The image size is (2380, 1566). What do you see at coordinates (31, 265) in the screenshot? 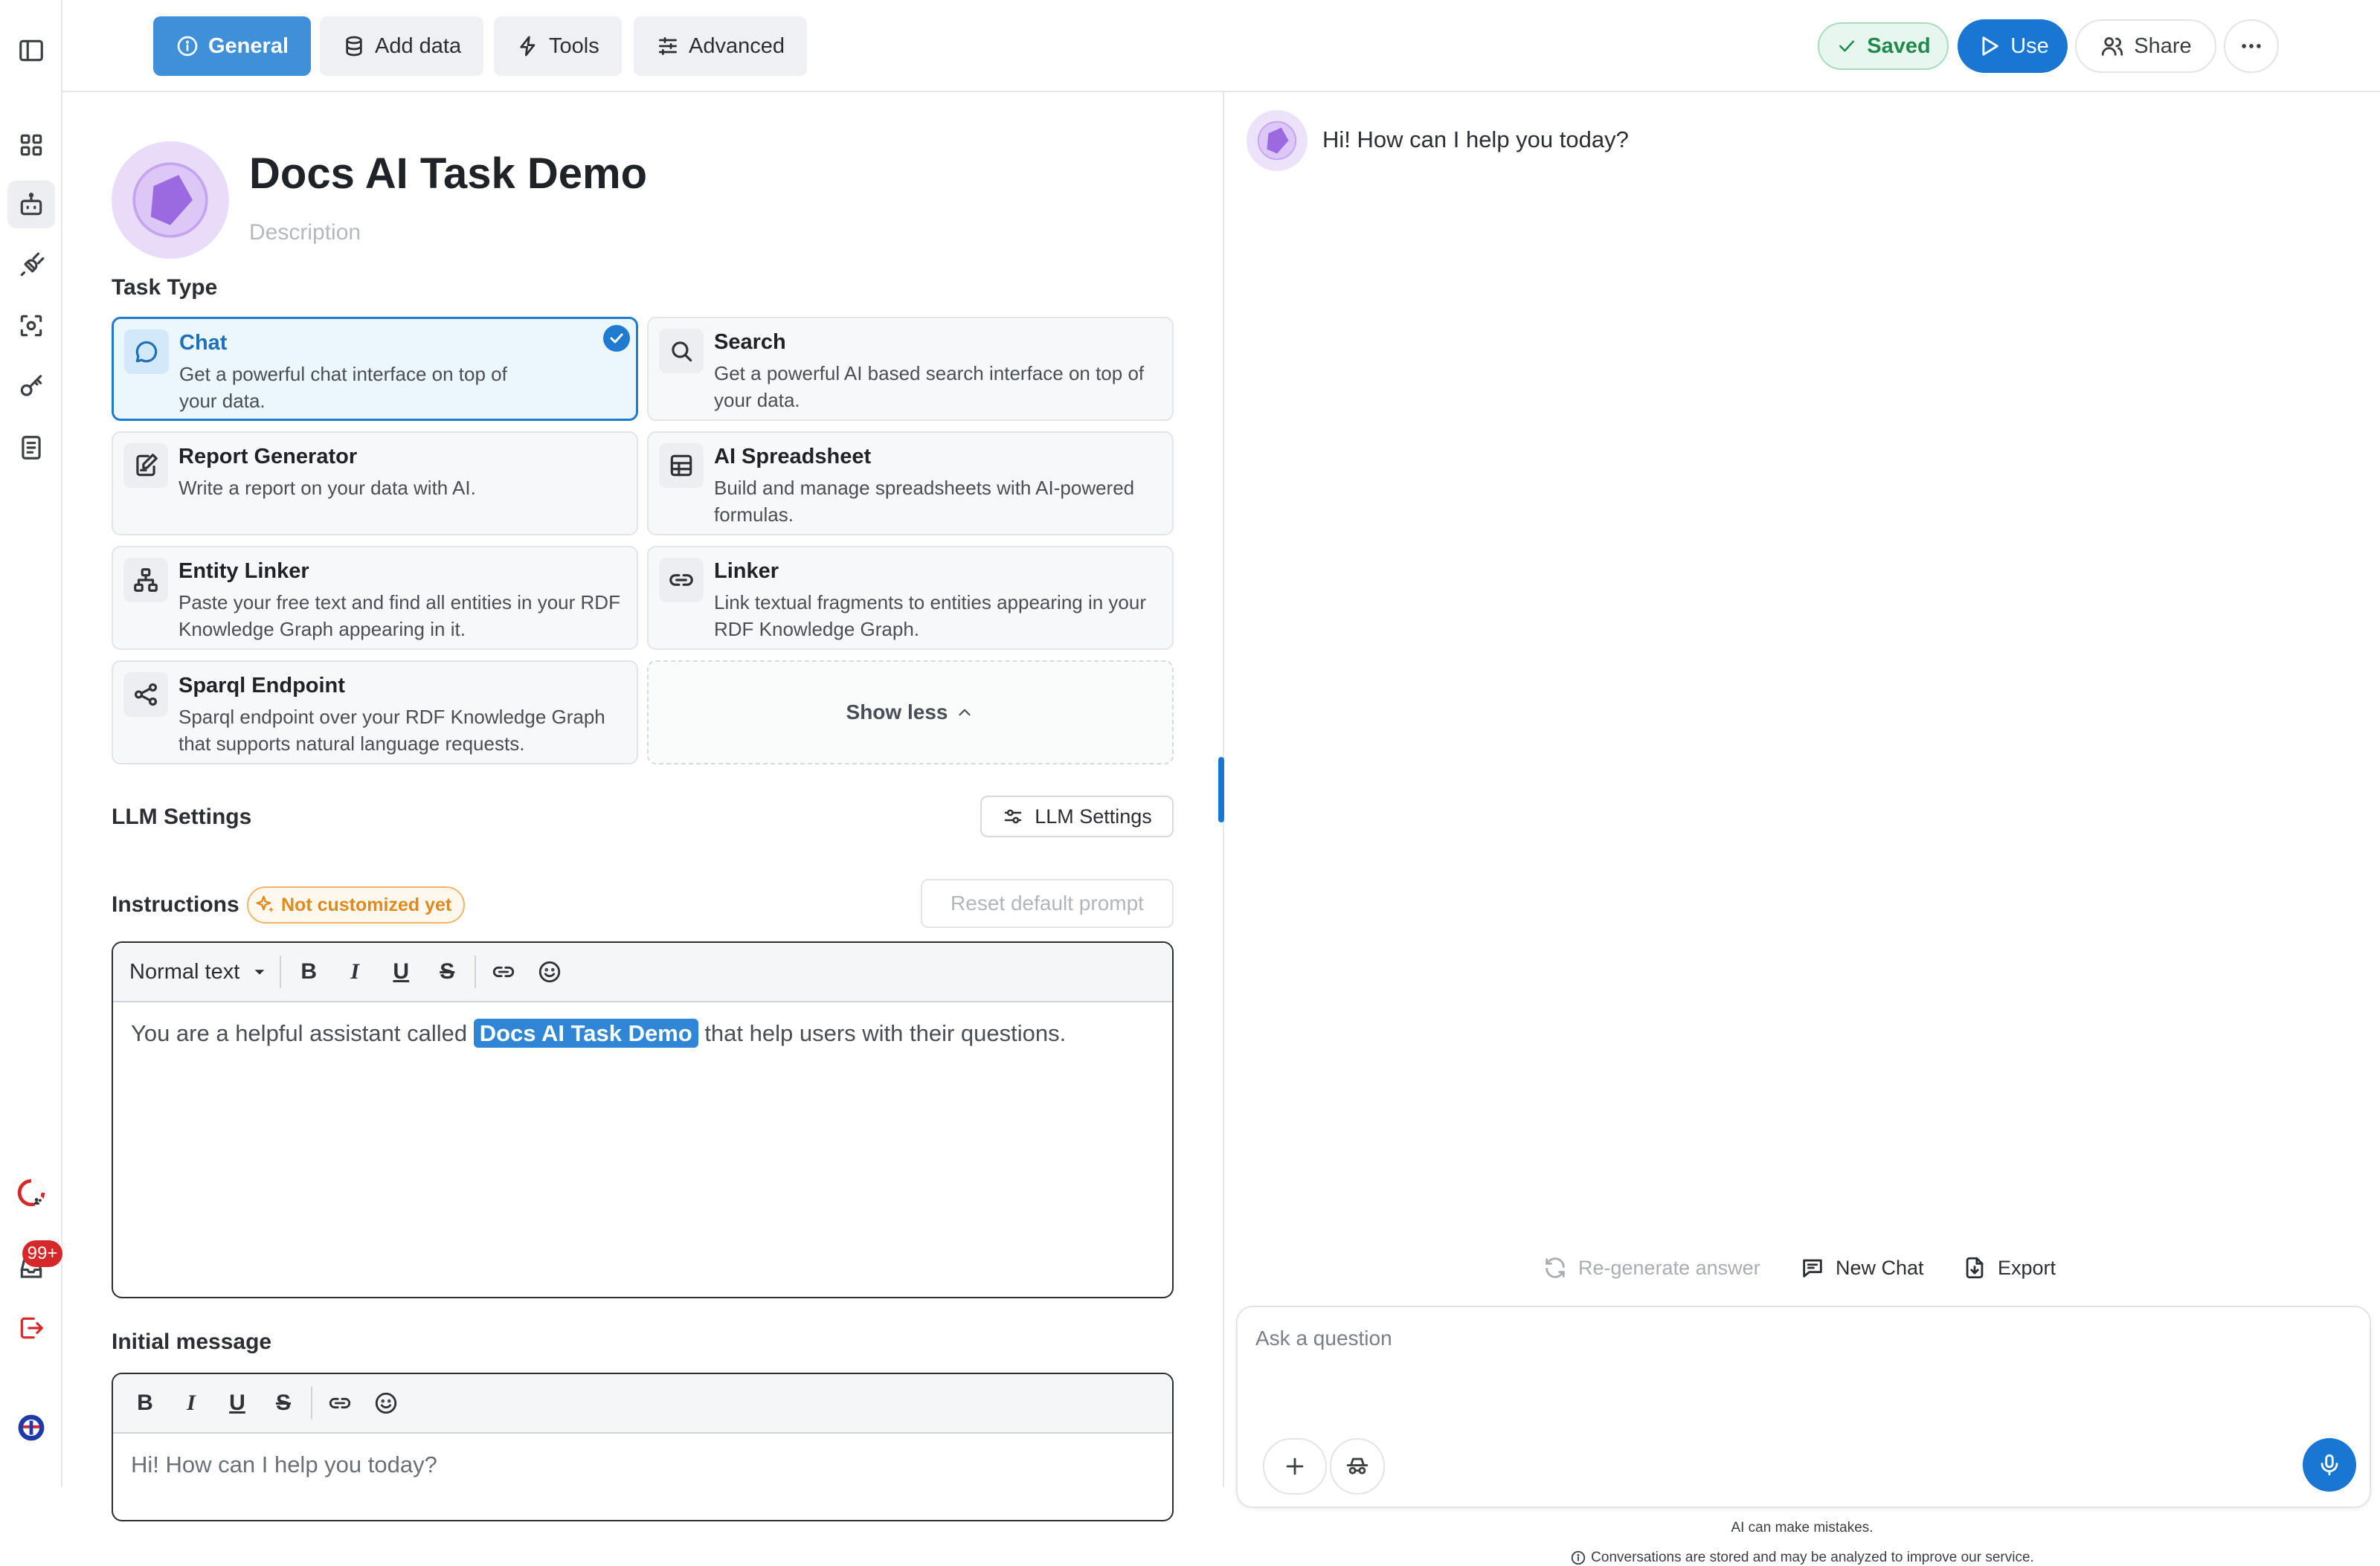
I see `plug-icon` at bounding box center [31, 265].